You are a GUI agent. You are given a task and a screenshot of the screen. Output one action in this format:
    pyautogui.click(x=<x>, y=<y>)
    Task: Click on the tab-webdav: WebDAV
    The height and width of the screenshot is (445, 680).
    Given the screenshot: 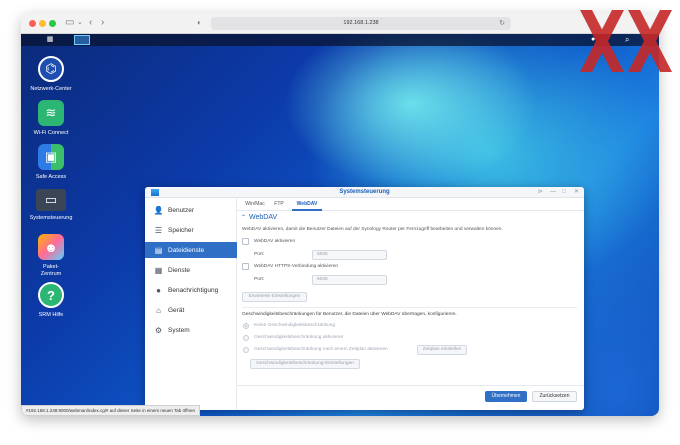 What is the action you would take?
    pyautogui.click(x=307, y=204)
    